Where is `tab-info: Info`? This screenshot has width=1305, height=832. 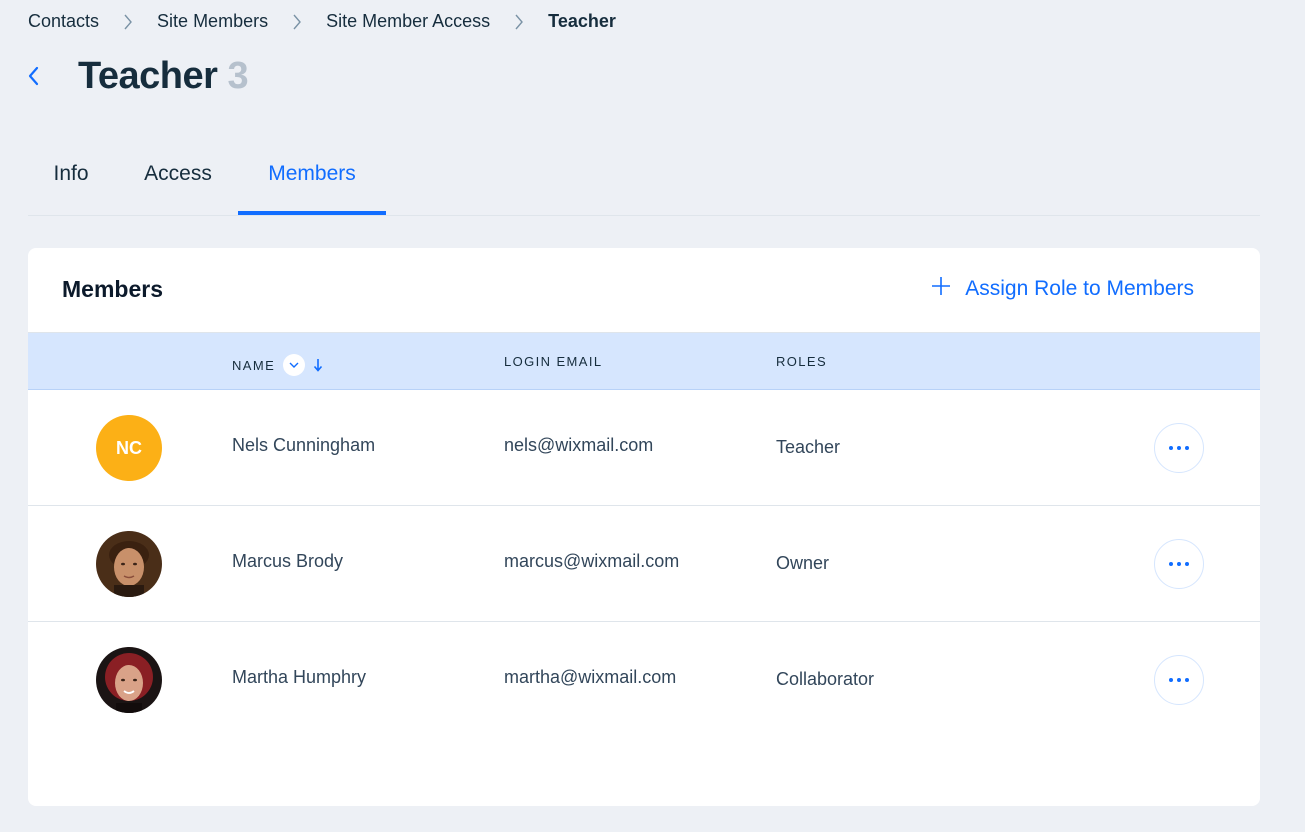
tab-info: Info is located at coordinates (71, 179).